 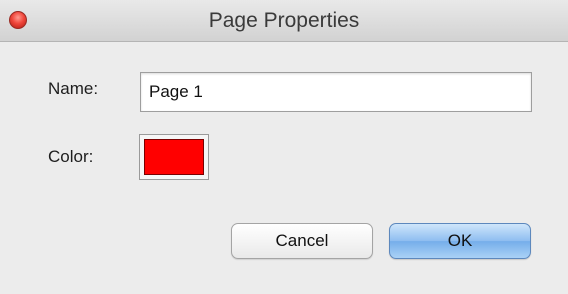 What do you see at coordinates (336, 92) in the screenshot?
I see `name-field` at bounding box center [336, 92].